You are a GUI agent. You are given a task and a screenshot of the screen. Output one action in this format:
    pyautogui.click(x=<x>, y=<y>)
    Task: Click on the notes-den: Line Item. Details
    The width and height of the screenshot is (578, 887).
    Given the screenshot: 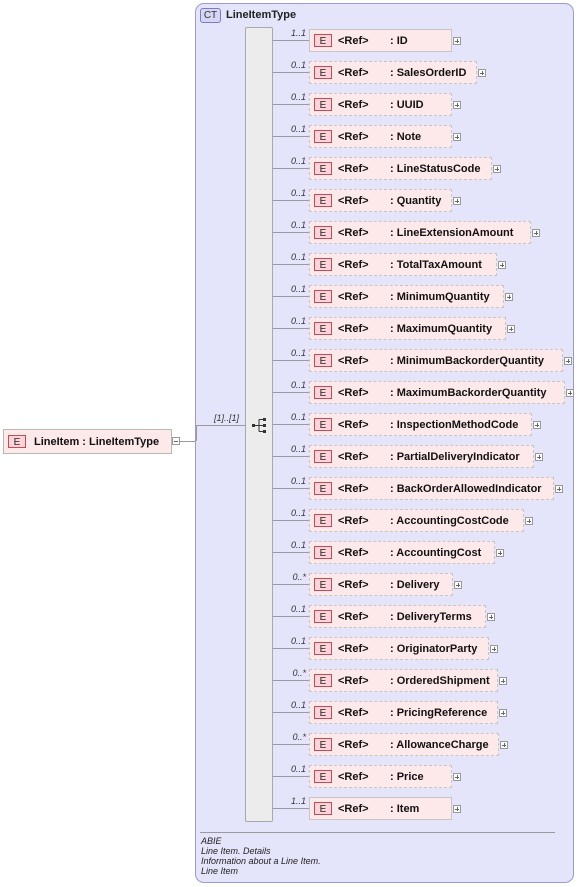 What is the action you would take?
    pyautogui.click(x=236, y=851)
    